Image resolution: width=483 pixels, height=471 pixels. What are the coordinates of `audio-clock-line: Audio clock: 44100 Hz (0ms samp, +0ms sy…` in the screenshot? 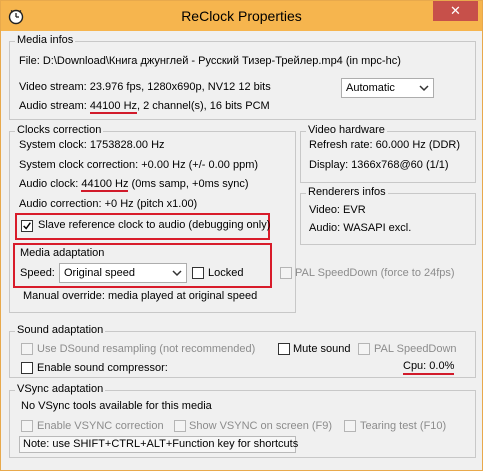 It's located at (134, 185).